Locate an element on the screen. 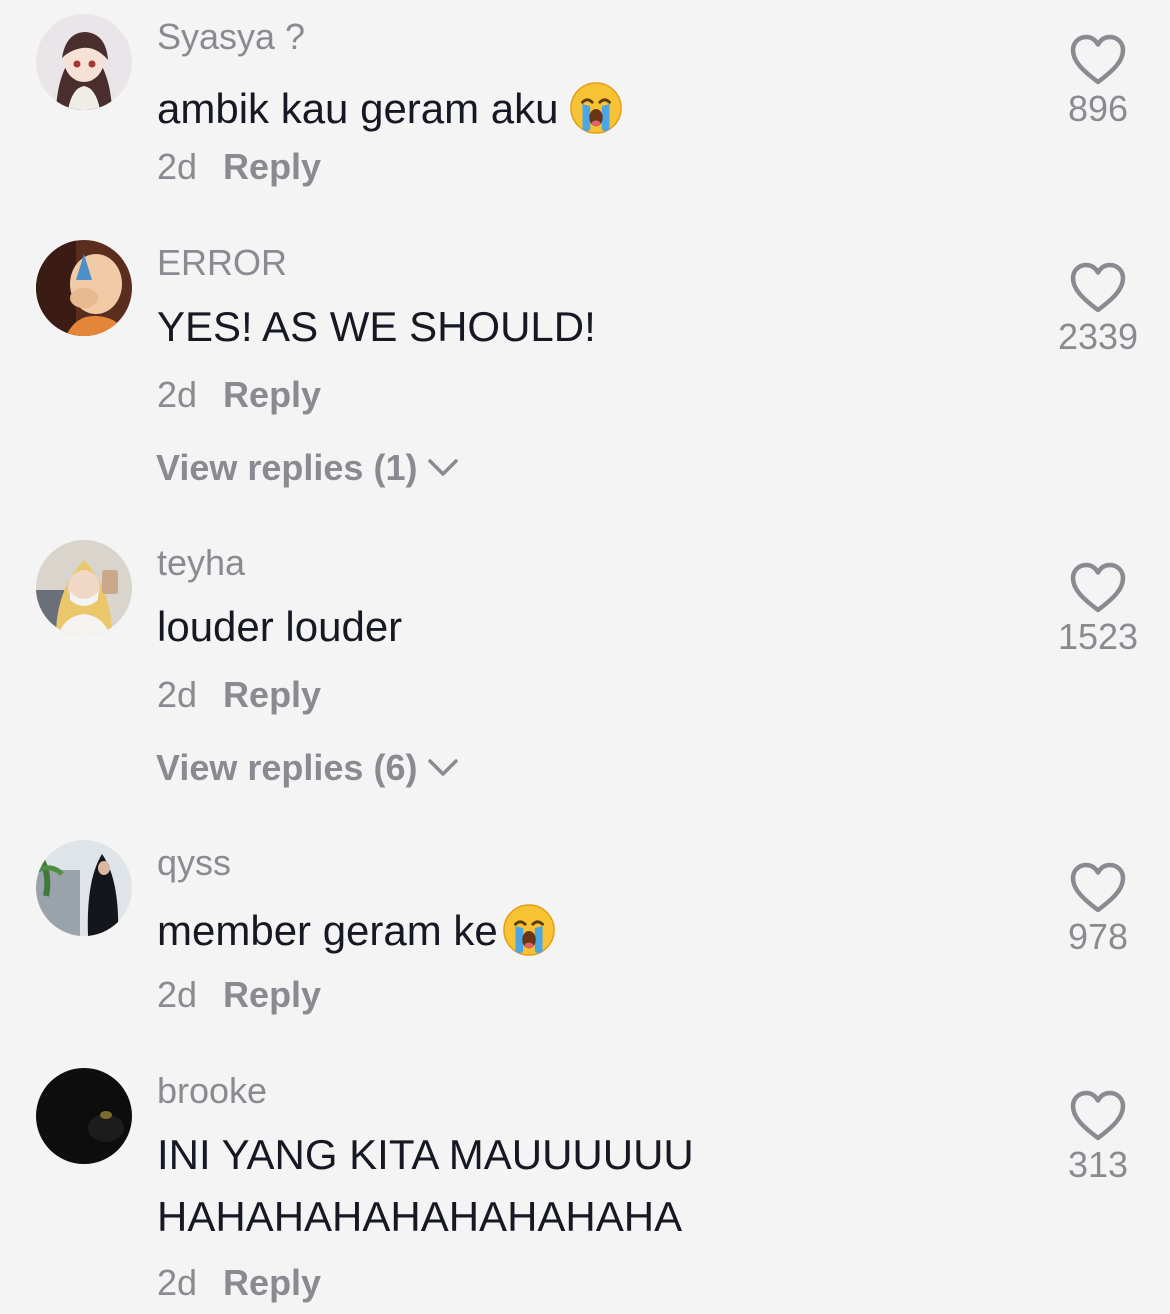 This screenshot has width=1170, height=1314. comment-text-content: louder louder is located at coordinates (280, 626).